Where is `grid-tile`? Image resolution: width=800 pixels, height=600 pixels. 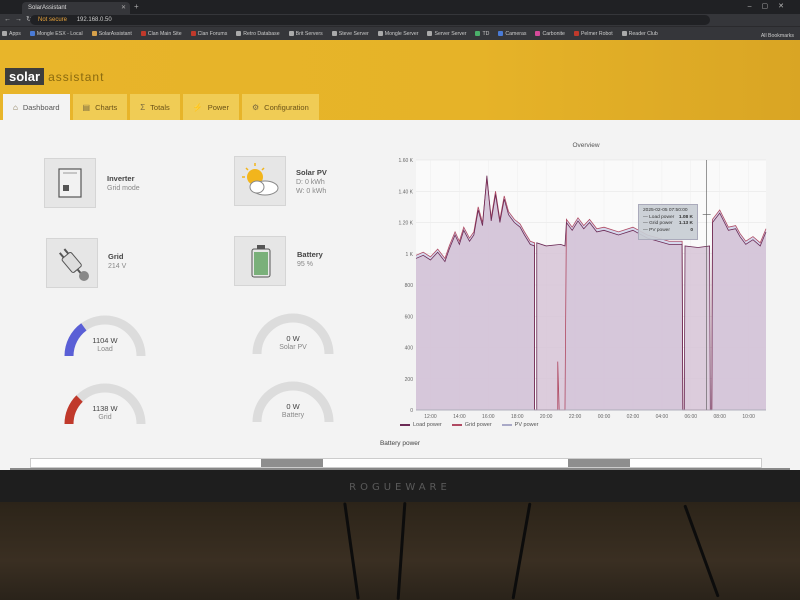 grid-tile is located at coordinates (72, 263).